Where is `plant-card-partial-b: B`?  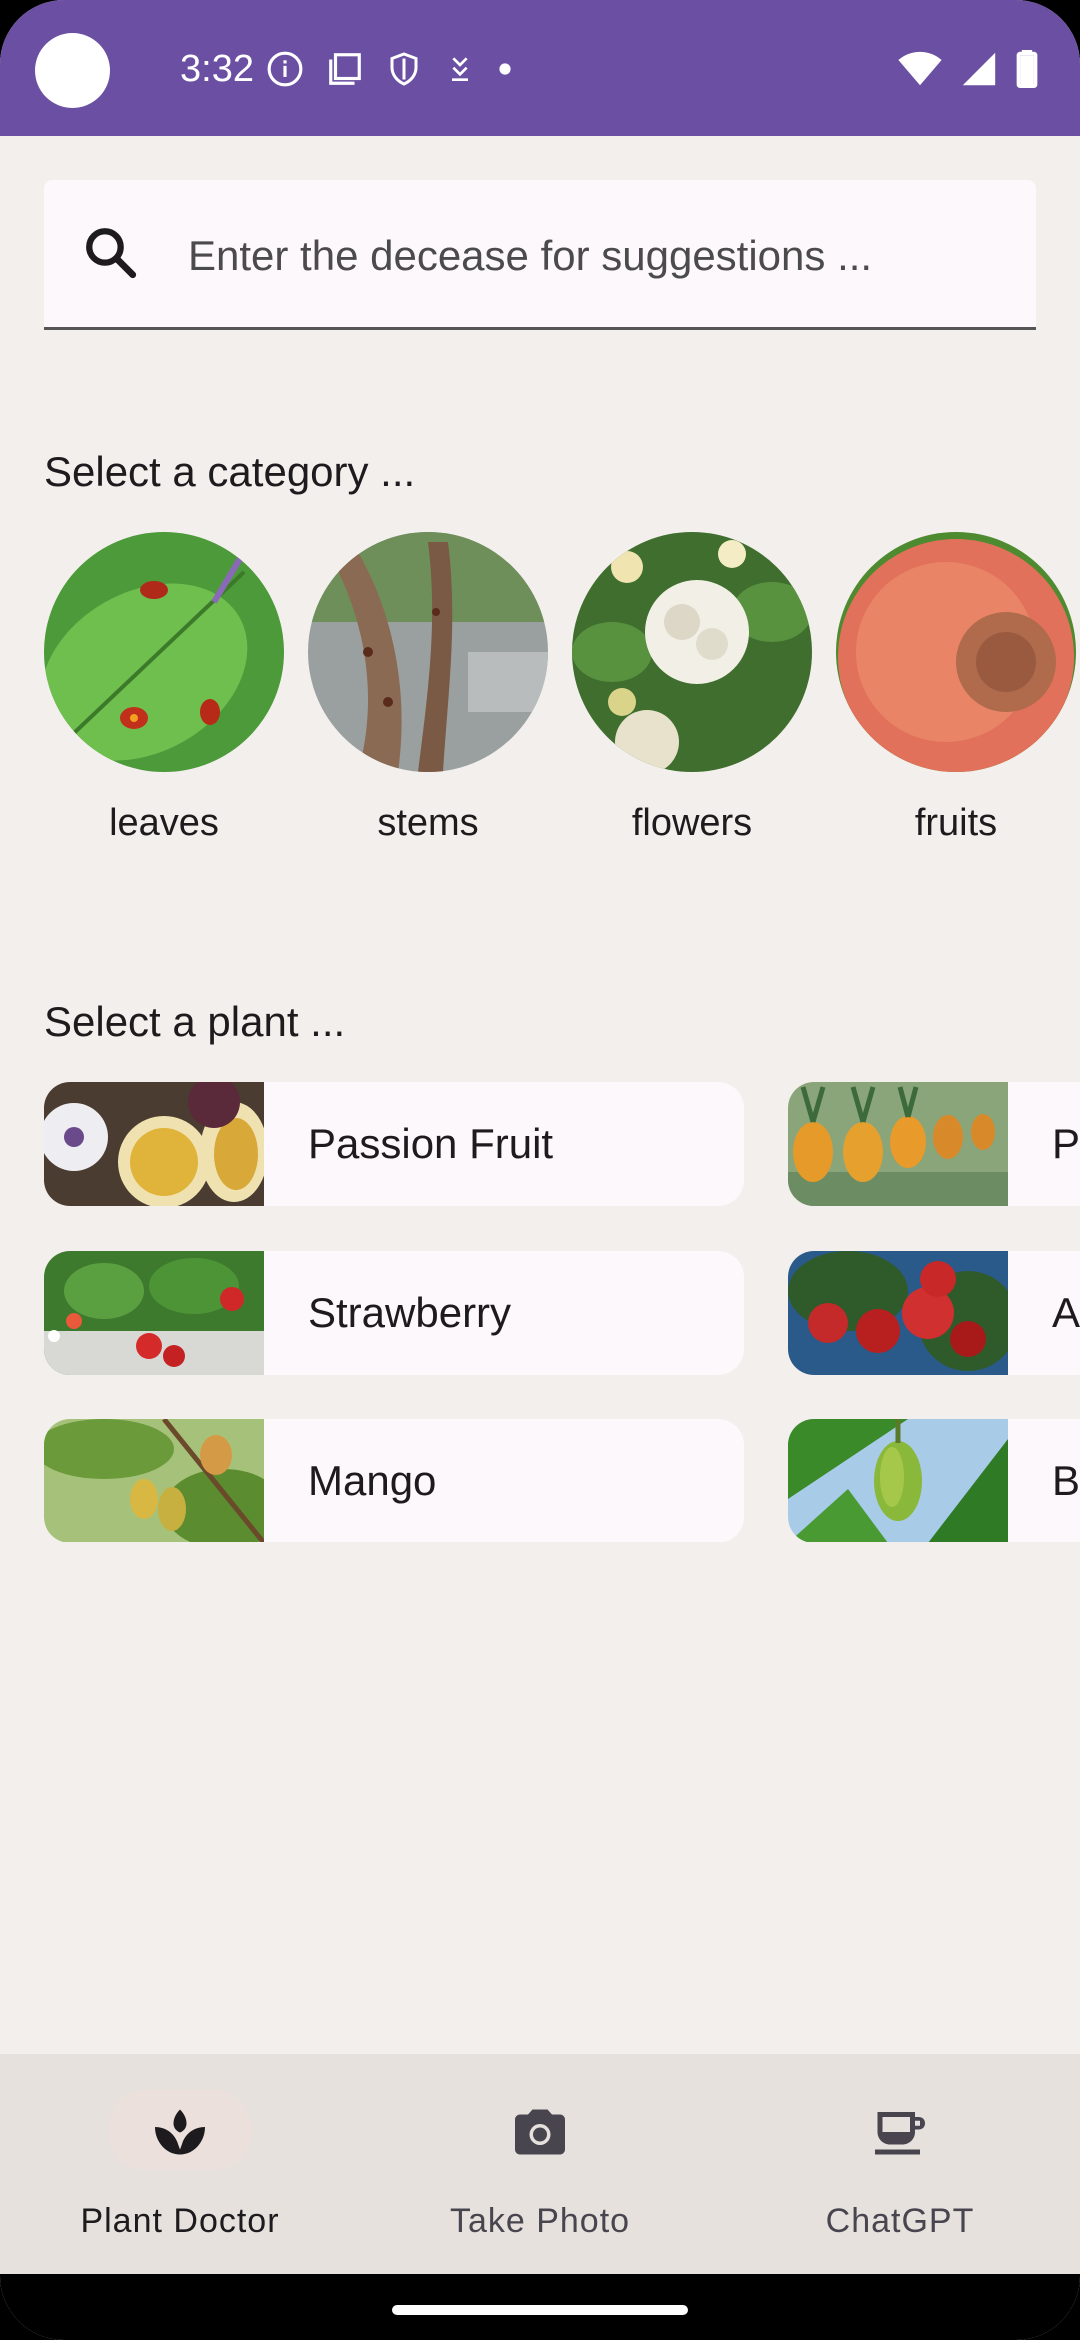
plant-card-partial-b: B is located at coordinates (934, 1480).